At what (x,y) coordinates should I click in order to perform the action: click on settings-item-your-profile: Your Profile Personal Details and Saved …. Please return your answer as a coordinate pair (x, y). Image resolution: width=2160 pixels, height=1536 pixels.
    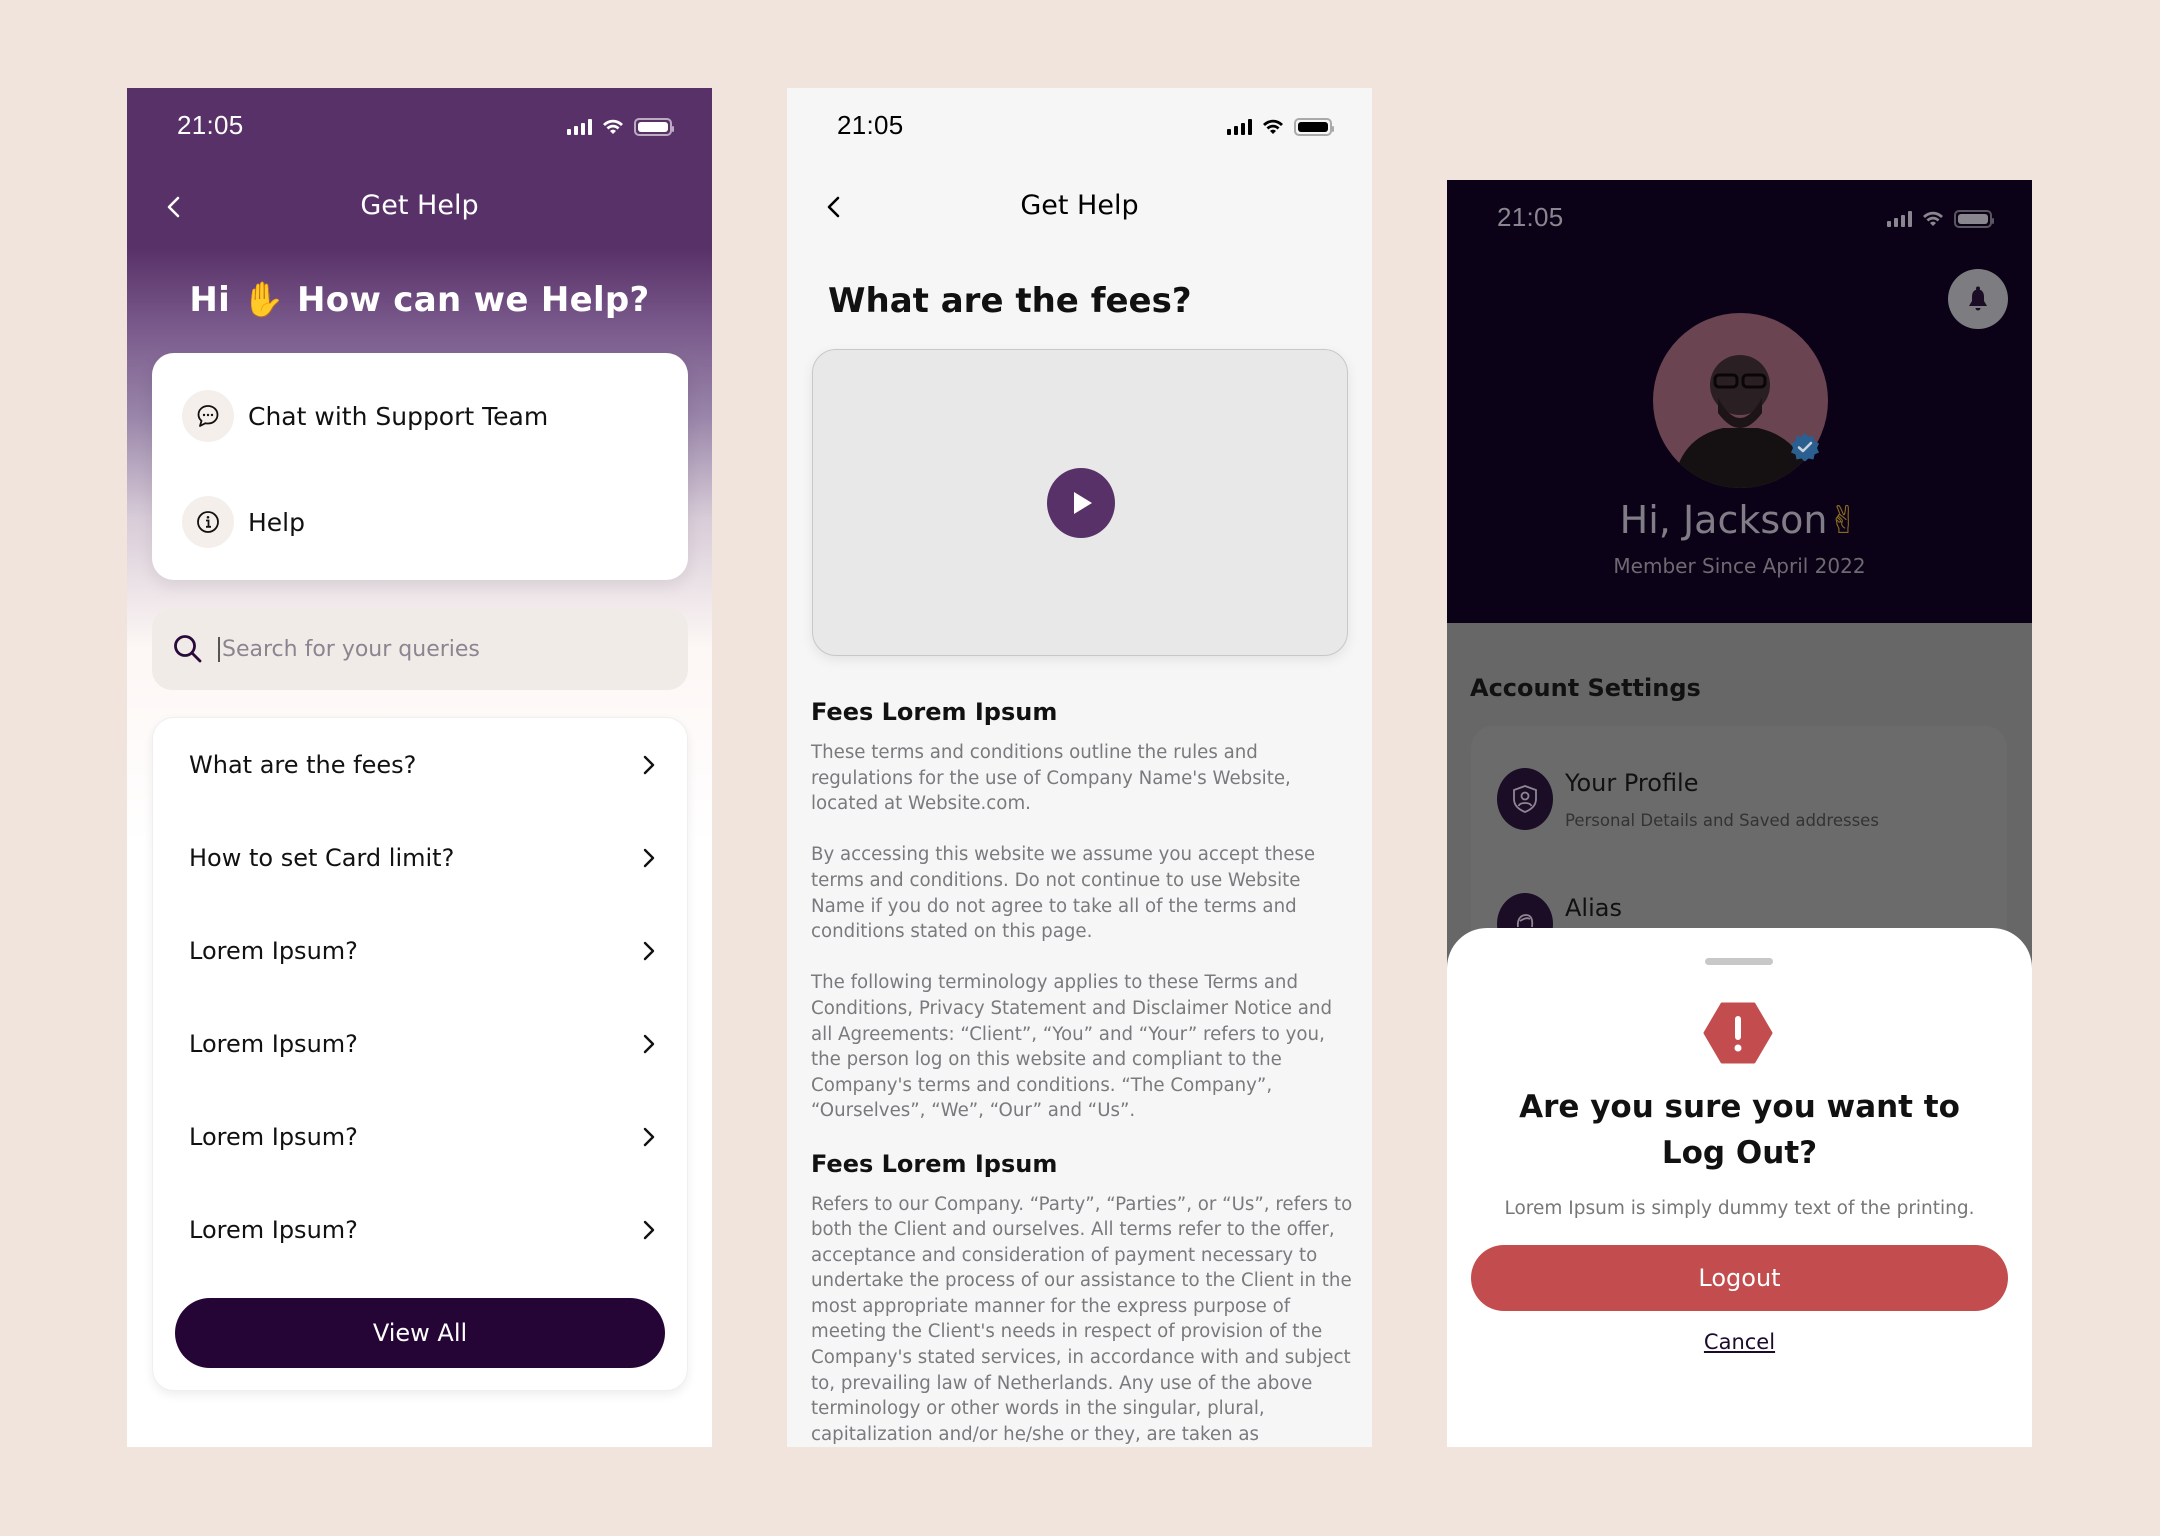
    Looking at the image, I should click on (1688, 799).